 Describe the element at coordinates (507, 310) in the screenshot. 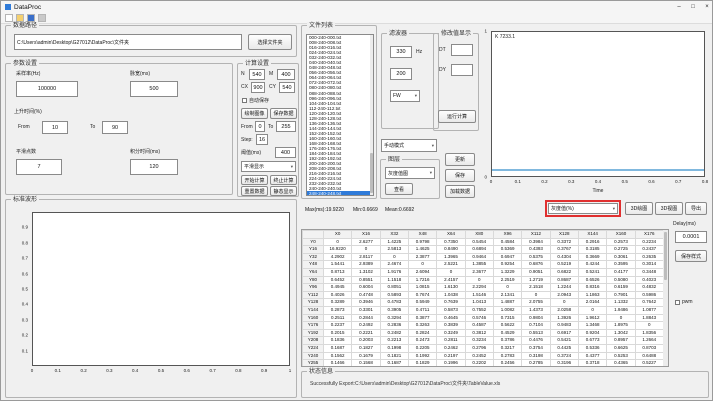

I see `table-cell: 1.0082` at that location.